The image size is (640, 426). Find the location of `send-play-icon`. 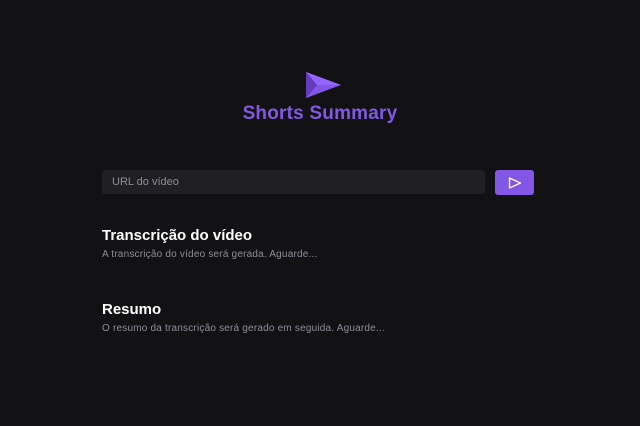

send-play-icon is located at coordinates (514, 182).